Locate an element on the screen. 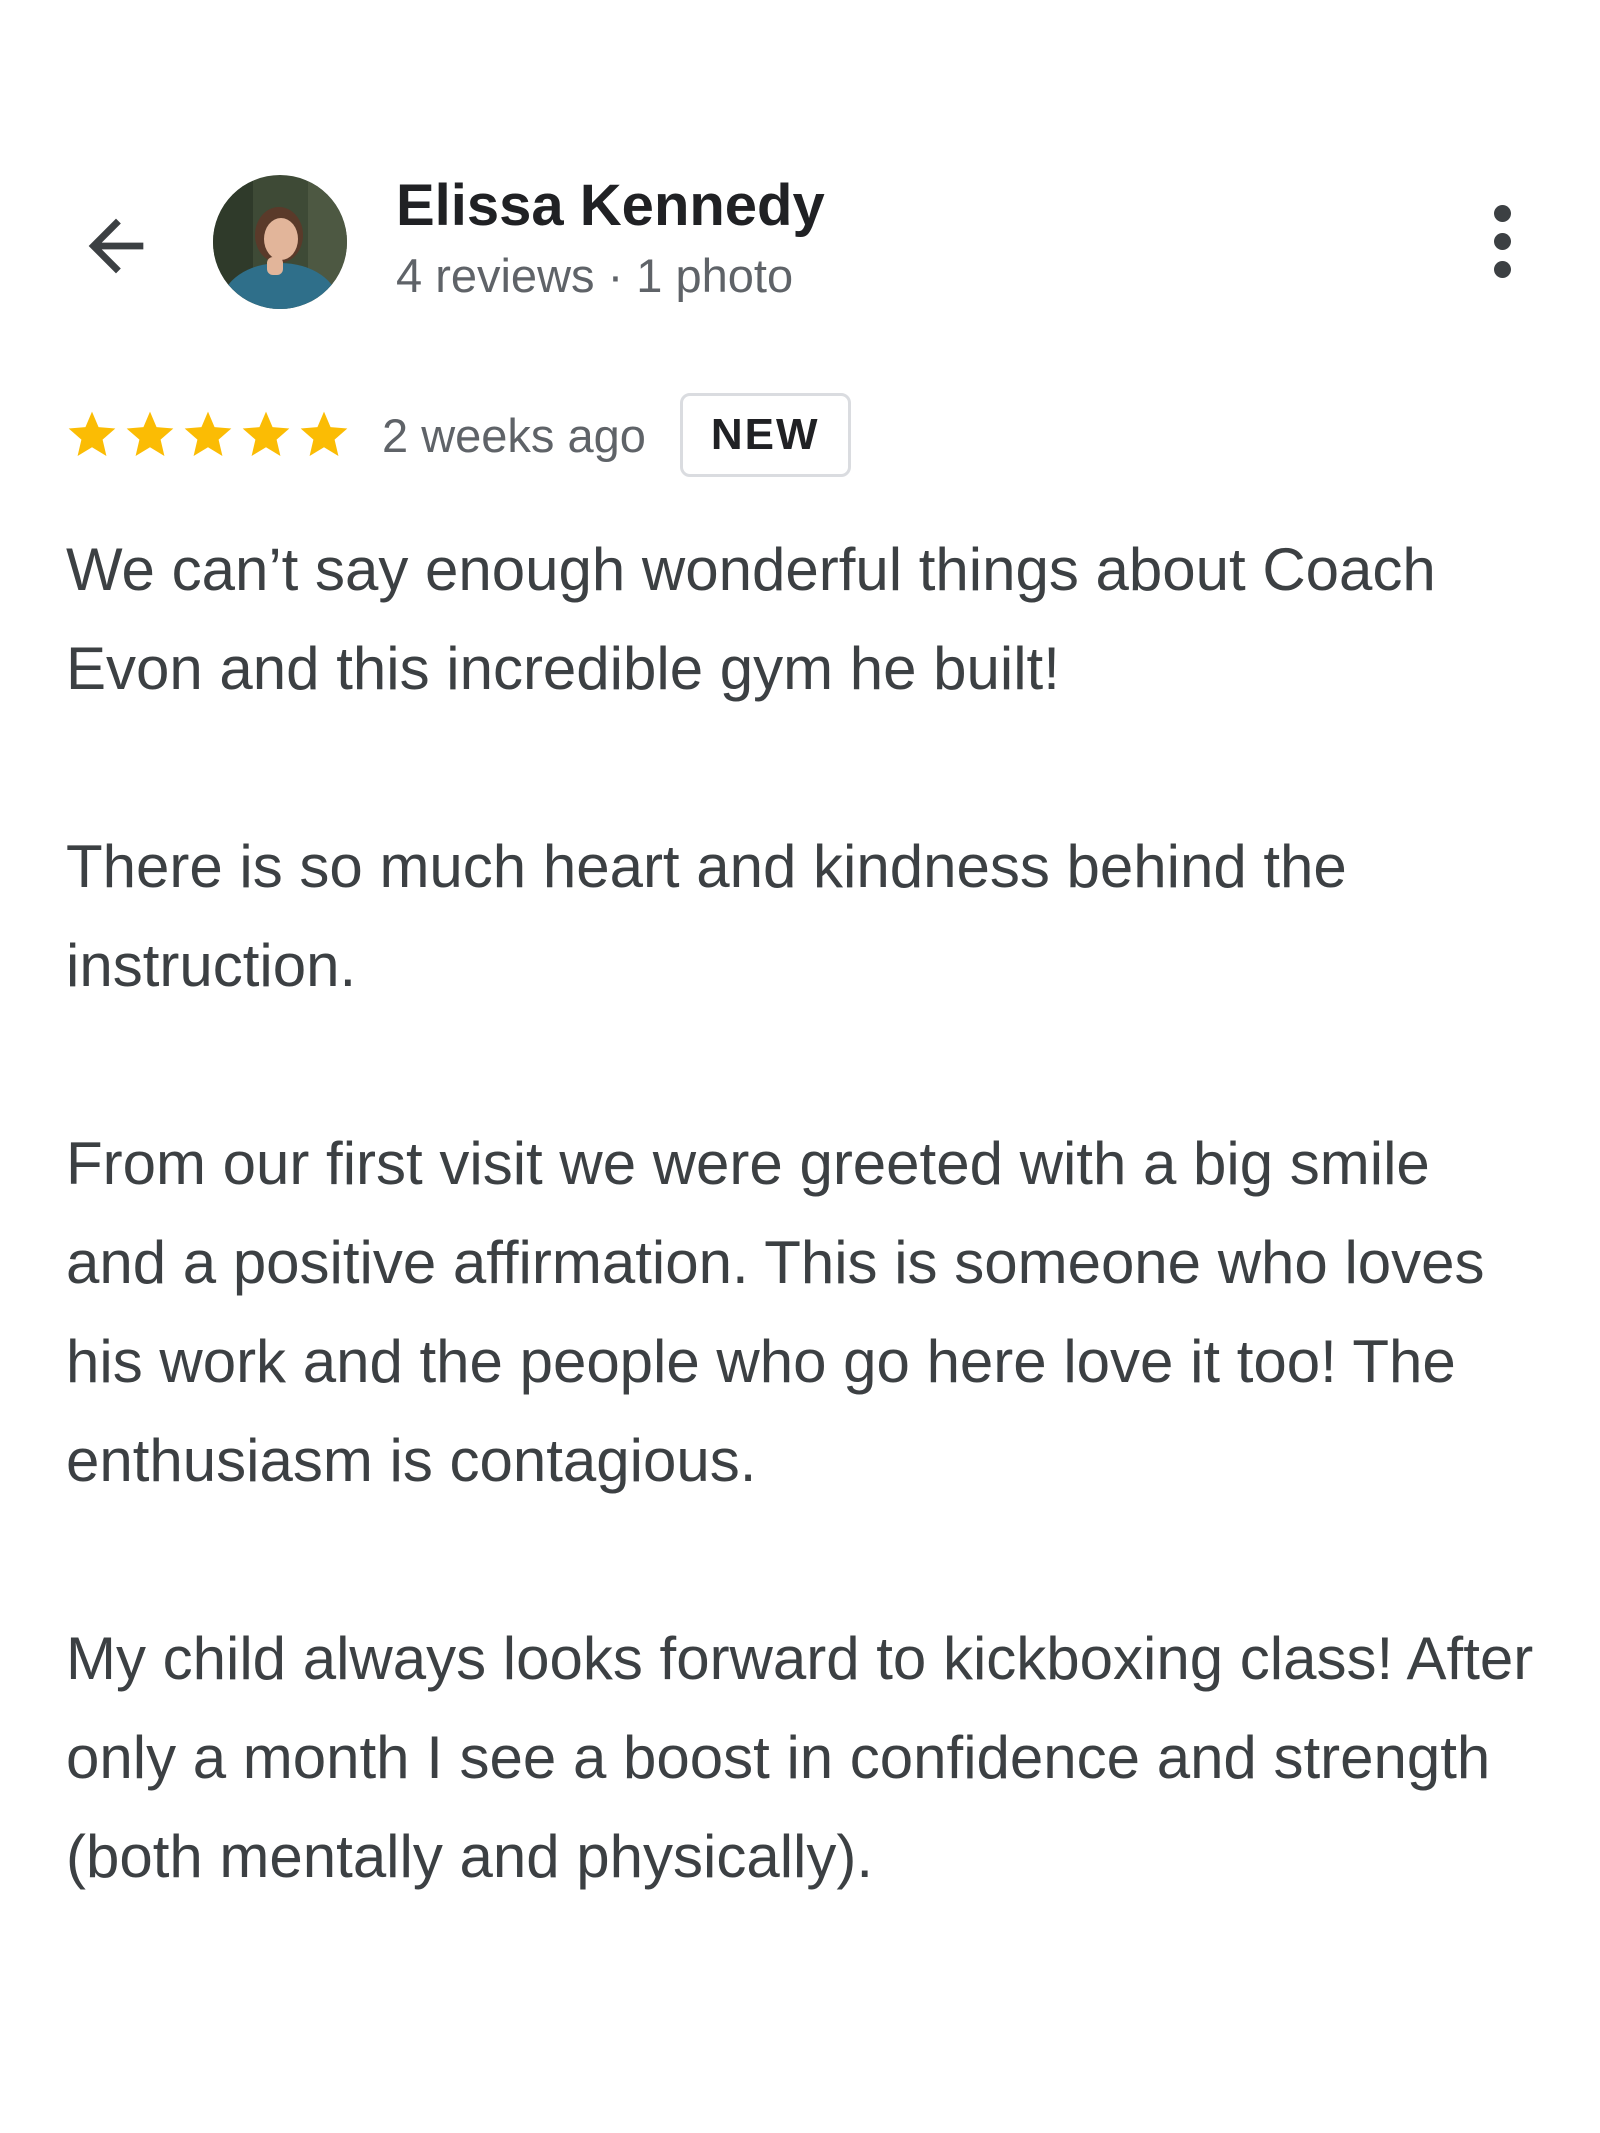  rating-row: 2 weeks ago NEW is located at coordinates (457, 435).